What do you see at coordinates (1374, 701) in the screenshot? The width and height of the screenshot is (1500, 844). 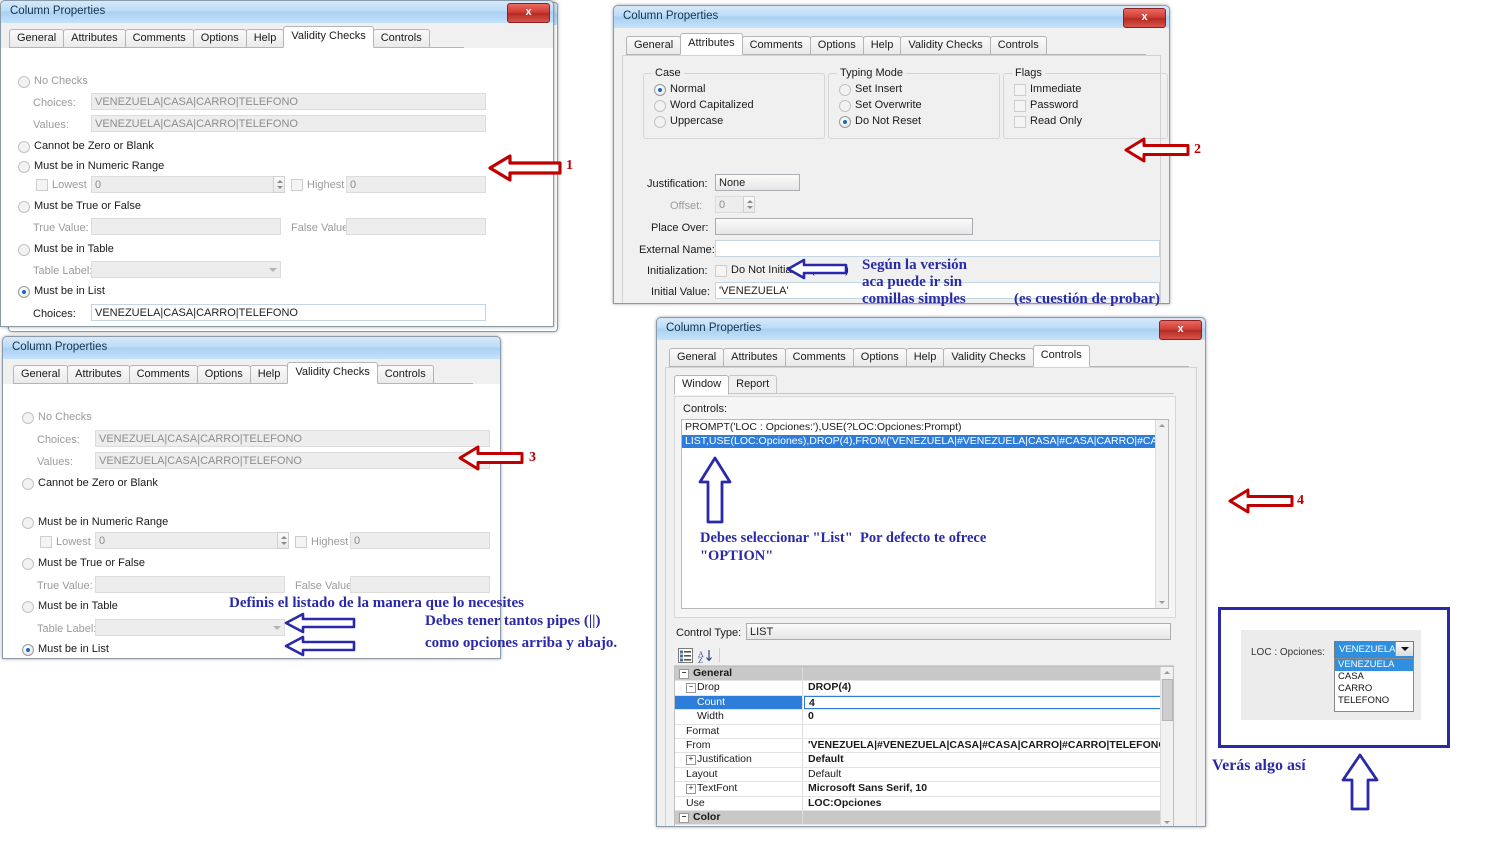 I see `list-item: TELEFONO` at bounding box center [1374, 701].